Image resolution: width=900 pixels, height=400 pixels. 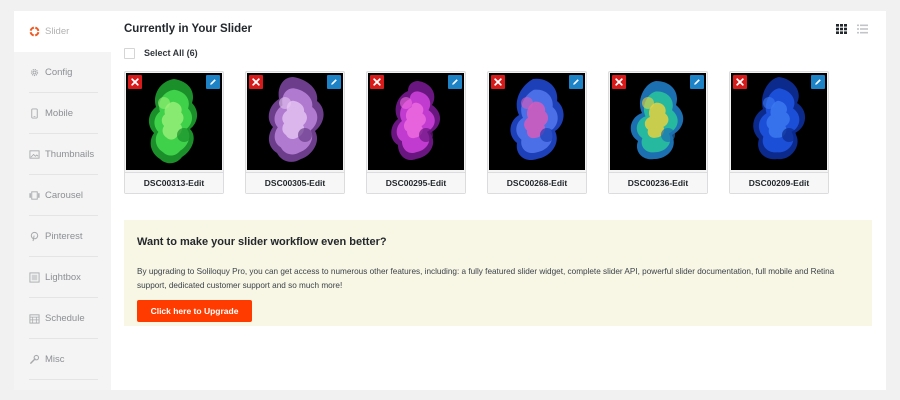 I want to click on sidebar-item-mobile: Mobile, so click(x=62, y=113).